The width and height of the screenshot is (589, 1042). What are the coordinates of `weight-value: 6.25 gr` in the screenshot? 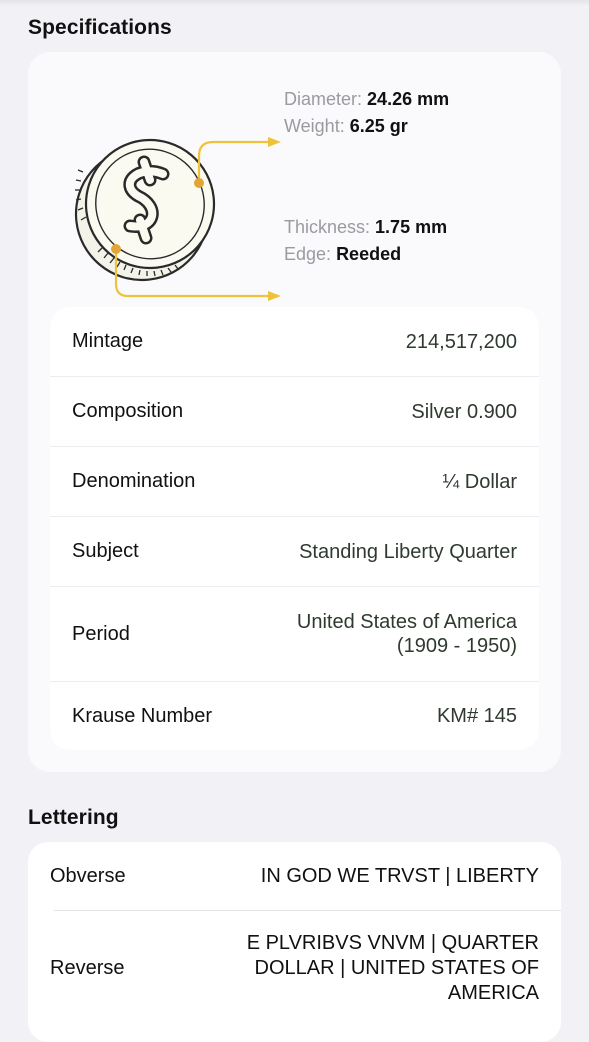 It's located at (378, 126).